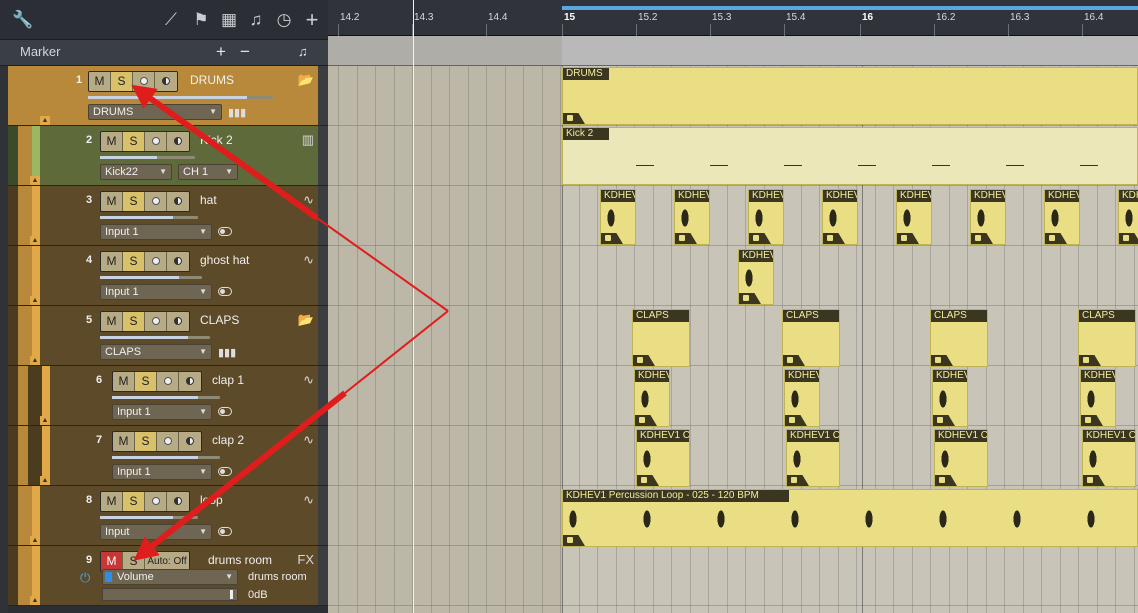  Describe the element at coordinates (256, 20) in the screenshot. I see `notes-icon: ♫` at that location.